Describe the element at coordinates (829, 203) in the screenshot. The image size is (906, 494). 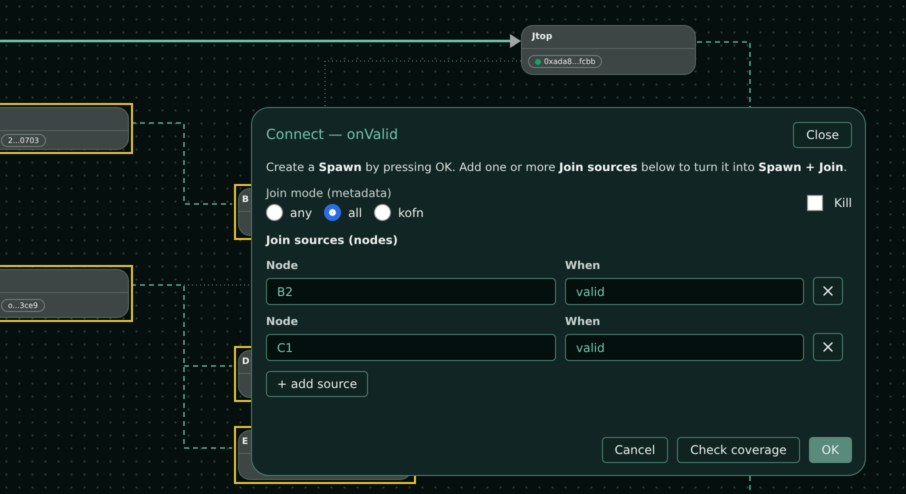
I see `kill-checkbox: Kill` at that location.